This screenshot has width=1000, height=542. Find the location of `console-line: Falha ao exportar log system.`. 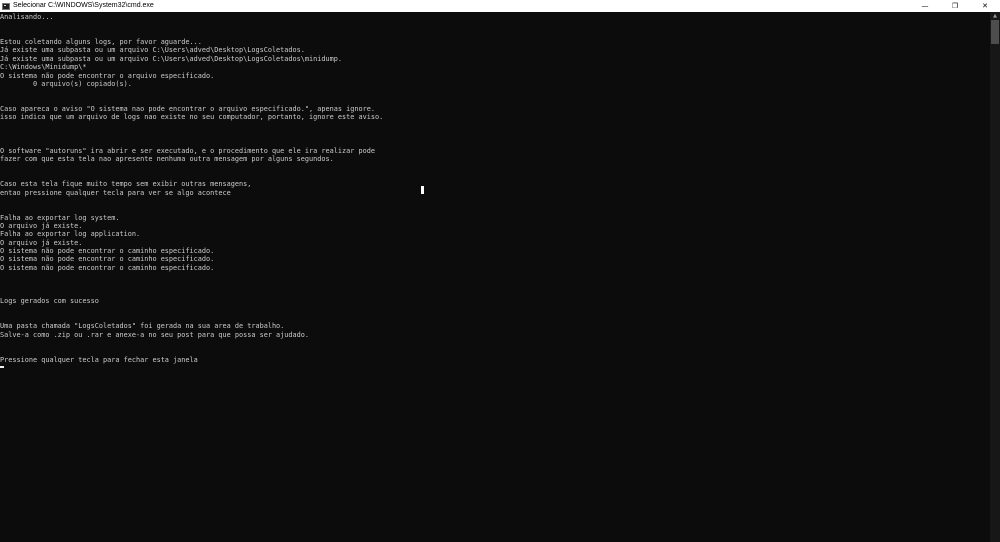

console-line: Falha ao exportar log system. is located at coordinates (60, 217).